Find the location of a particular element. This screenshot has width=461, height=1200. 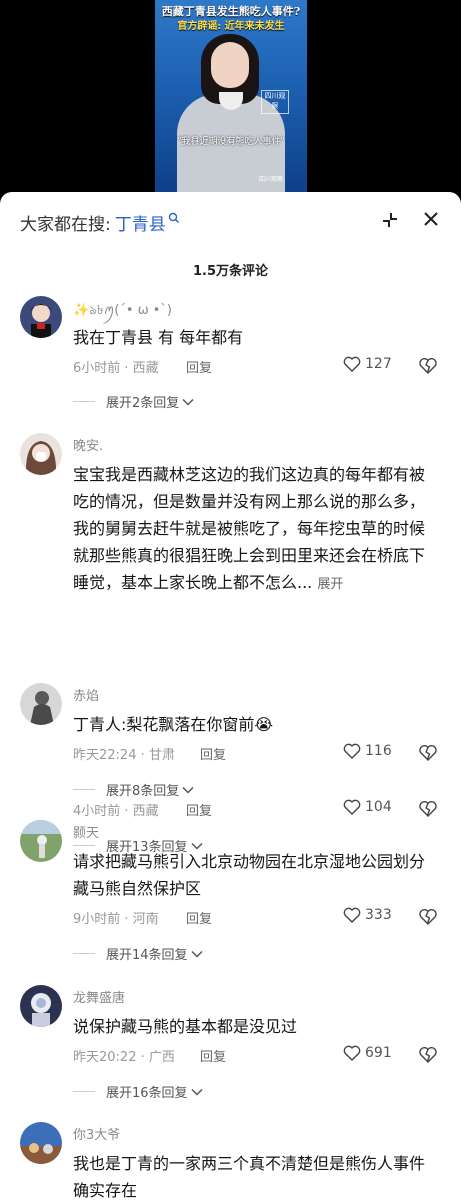

comment-text: 我在丁青县 有 每年都有 is located at coordinates (158, 337).